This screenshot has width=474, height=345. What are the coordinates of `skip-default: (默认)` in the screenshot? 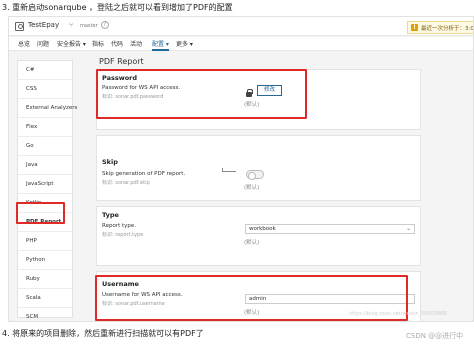 It's located at (252, 188).